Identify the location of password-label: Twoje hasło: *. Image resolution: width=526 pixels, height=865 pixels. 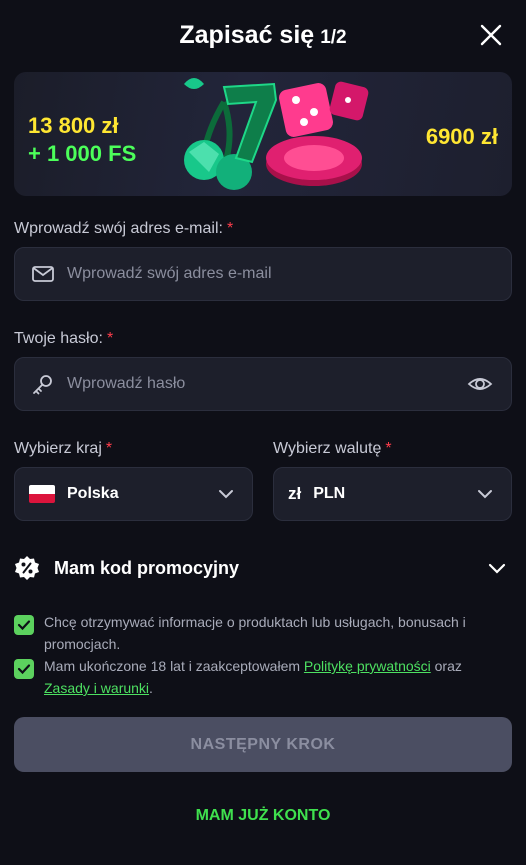
(63, 339).